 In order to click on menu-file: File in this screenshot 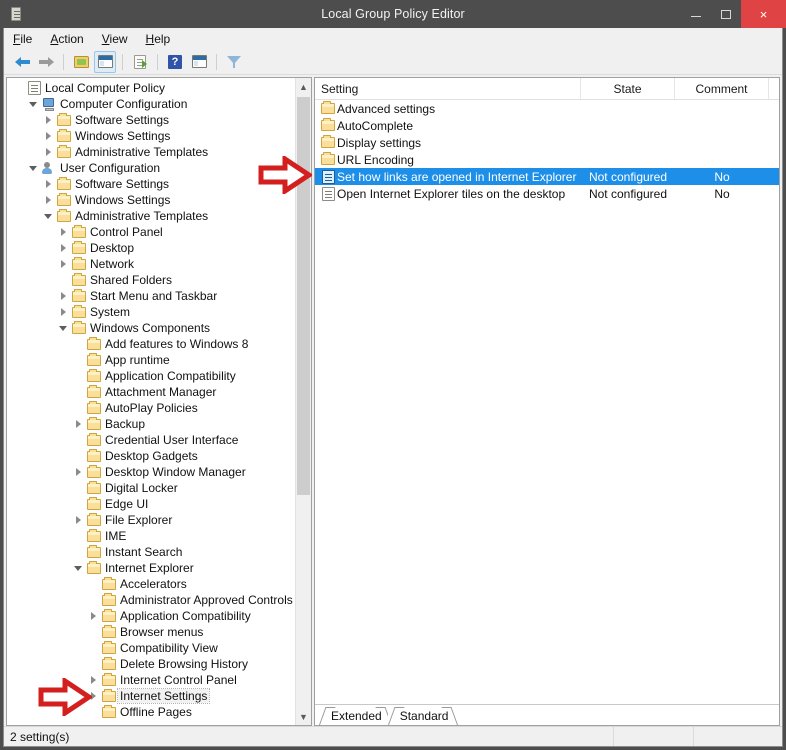, I will do `click(27, 39)`.